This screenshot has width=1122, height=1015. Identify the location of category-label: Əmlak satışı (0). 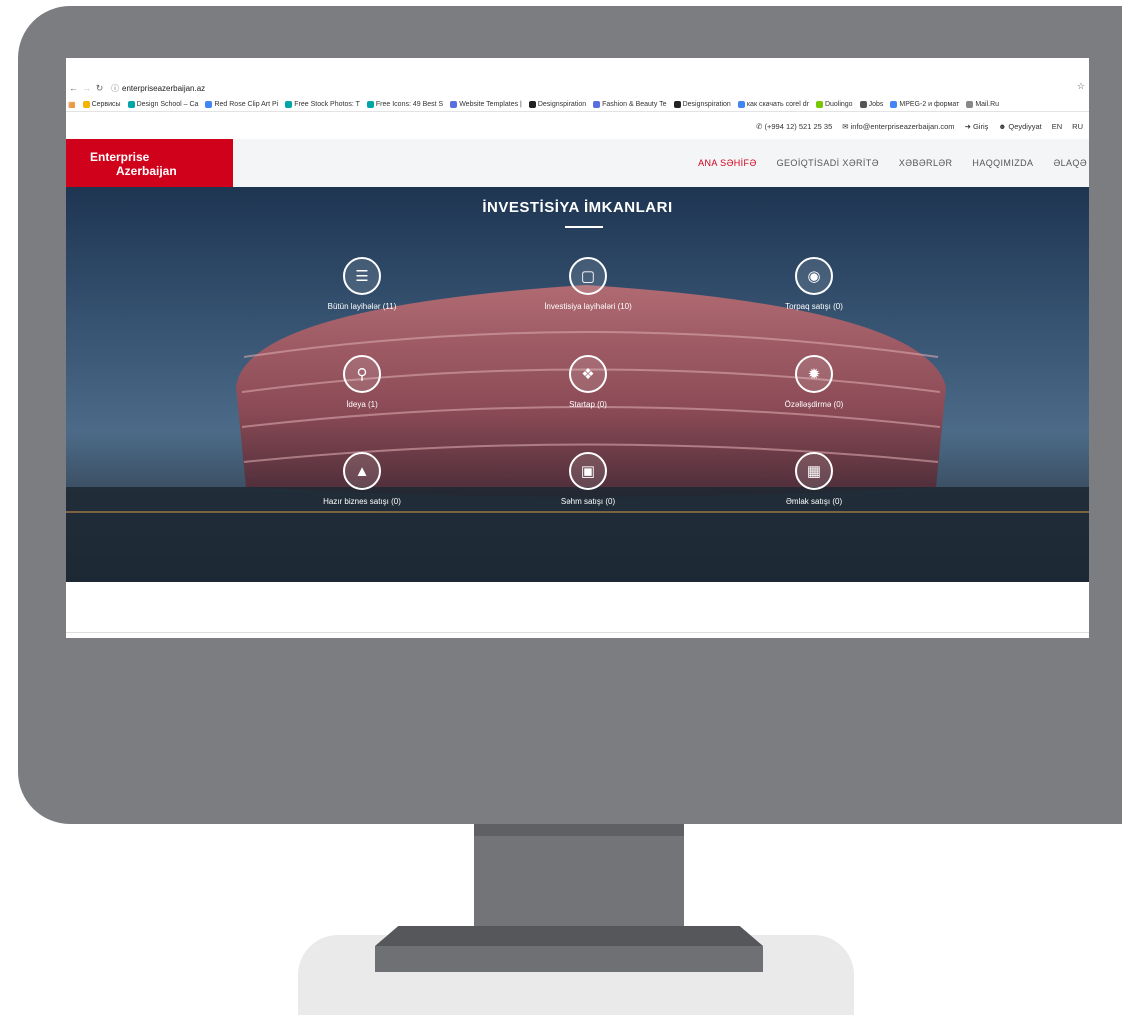
(814, 501).